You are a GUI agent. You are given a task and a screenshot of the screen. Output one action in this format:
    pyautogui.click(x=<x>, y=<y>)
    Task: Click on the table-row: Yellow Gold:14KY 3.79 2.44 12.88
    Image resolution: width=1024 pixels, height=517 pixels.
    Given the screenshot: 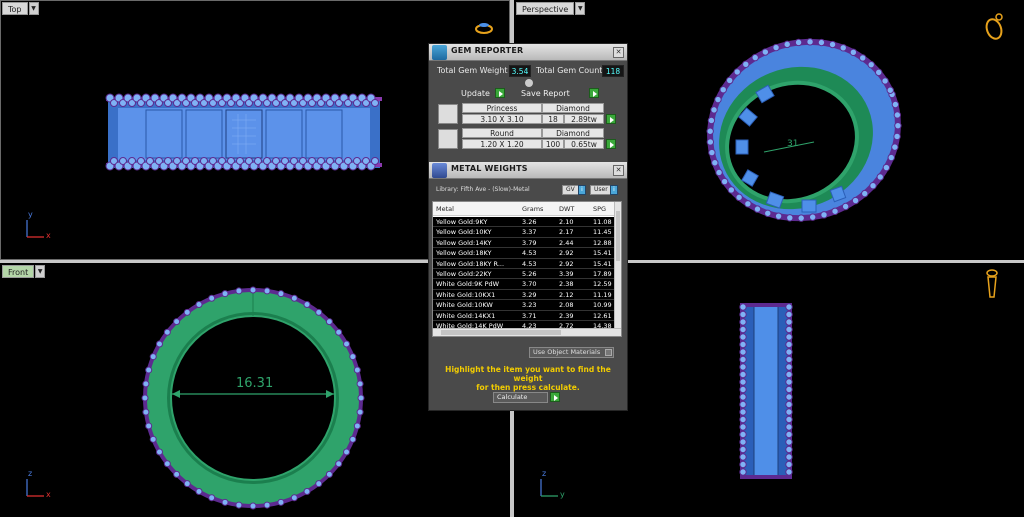 What is the action you would take?
    pyautogui.click(x=525, y=243)
    